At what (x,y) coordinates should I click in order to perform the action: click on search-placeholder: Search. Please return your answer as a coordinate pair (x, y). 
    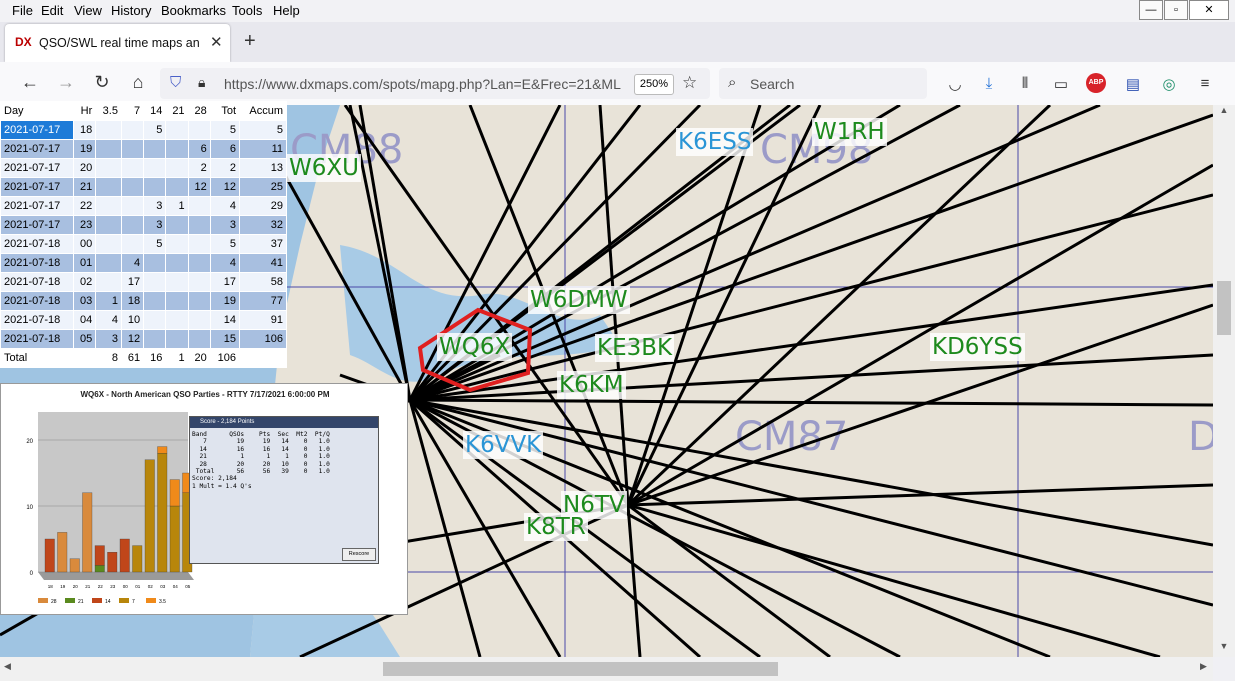
    Looking at the image, I should click on (772, 84).